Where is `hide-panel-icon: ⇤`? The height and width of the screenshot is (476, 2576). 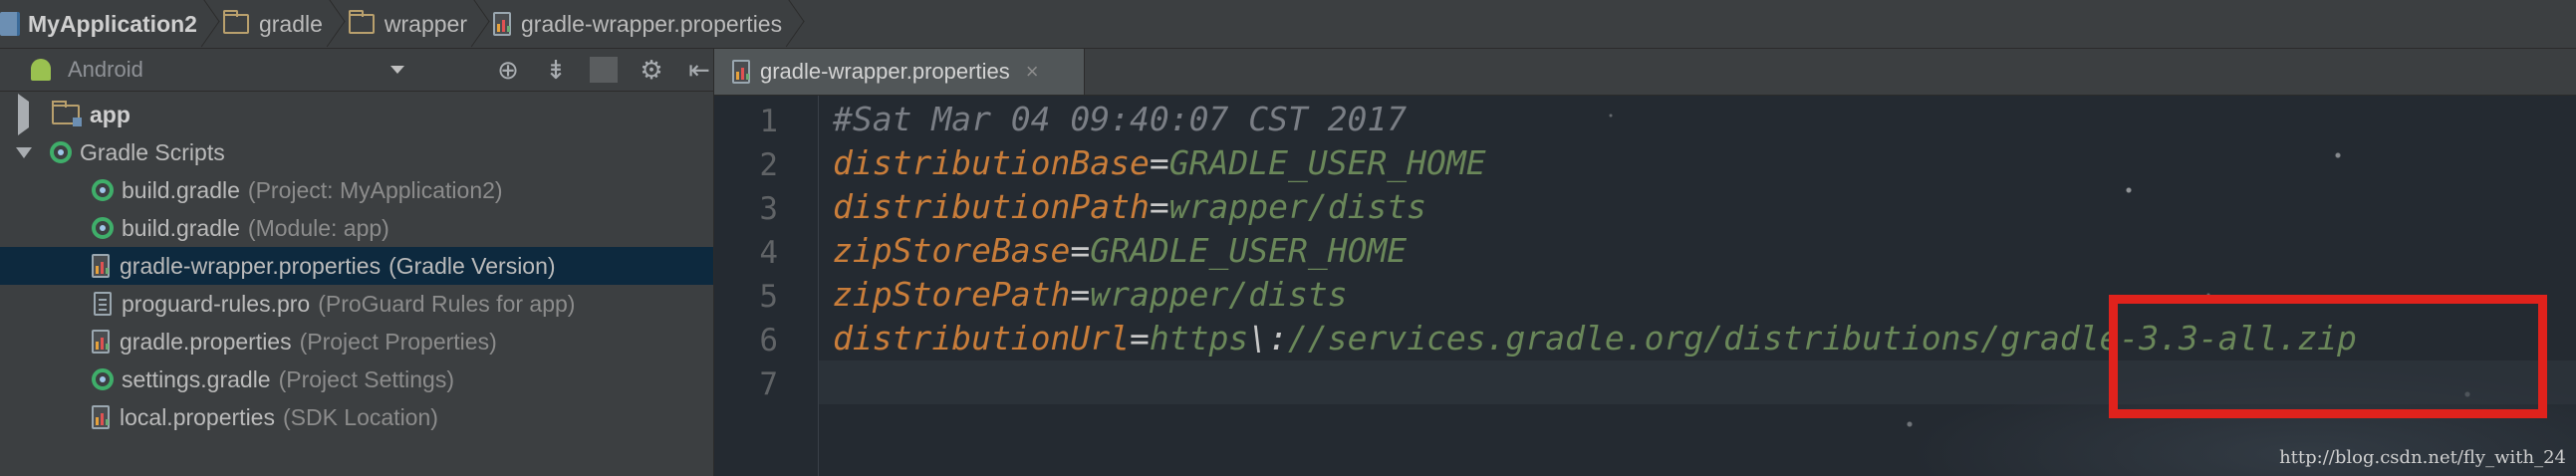 hide-panel-icon: ⇤ is located at coordinates (699, 70).